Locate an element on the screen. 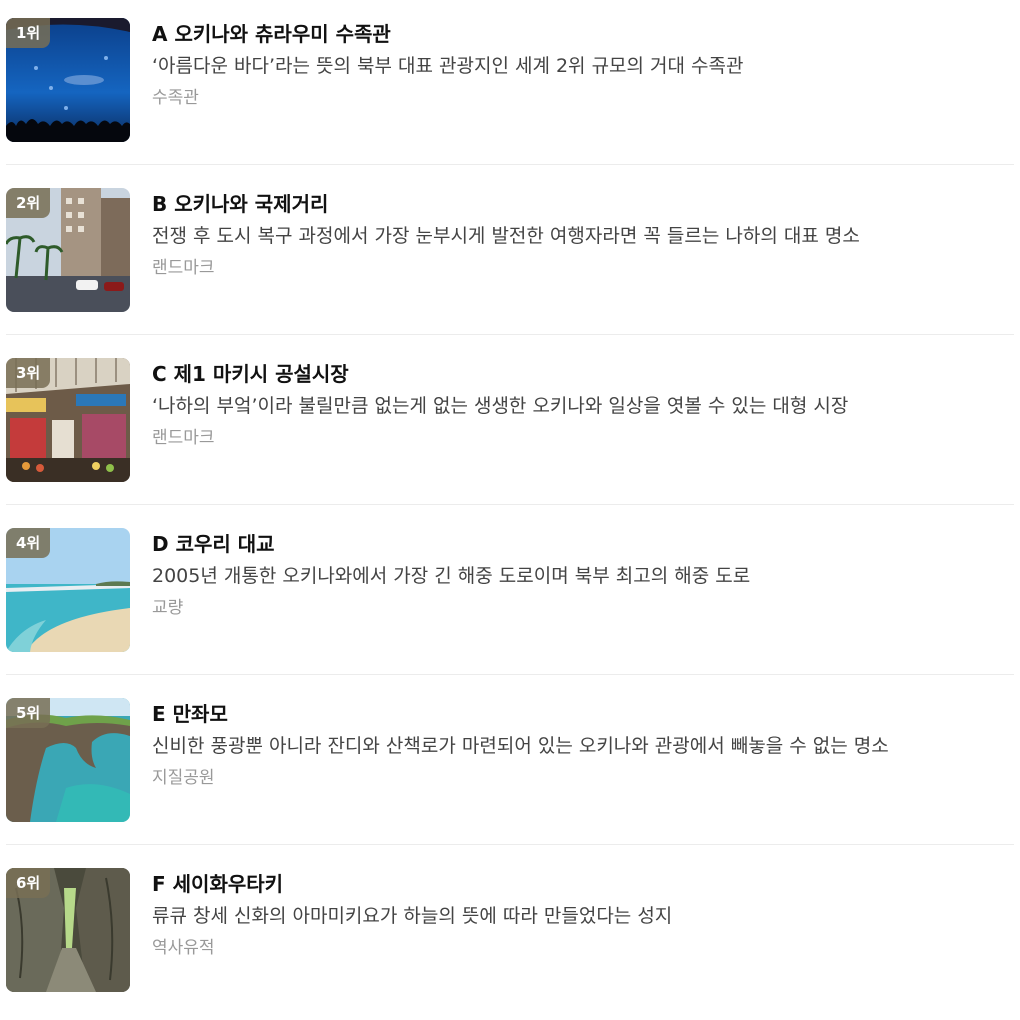 This screenshot has height=1020, width=1020. item-title: E 만좌모 is located at coordinates (581, 714).